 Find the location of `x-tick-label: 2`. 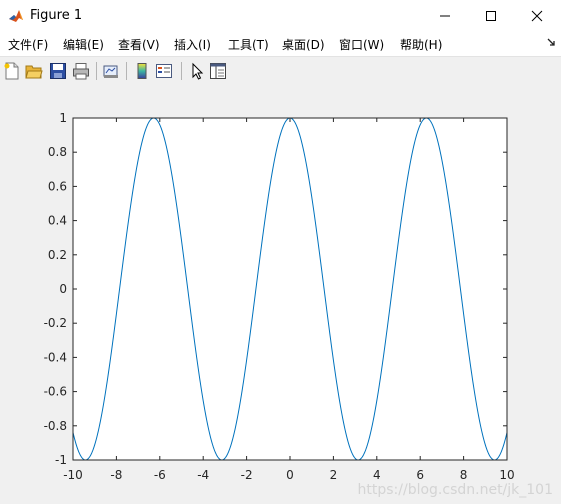

x-tick-label: 2 is located at coordinates (334, 475).